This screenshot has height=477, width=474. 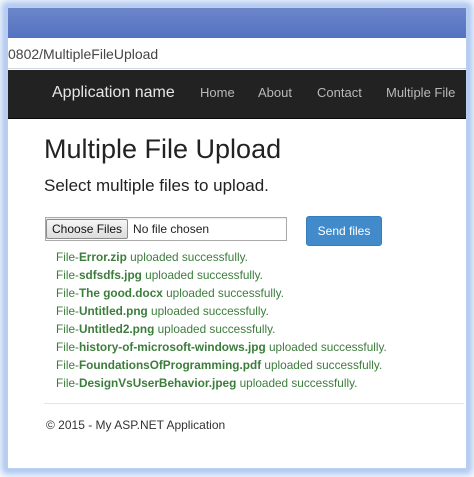 What do you see at coordinates (110, 275) in the screenshot?
I see `result-file-name: sdfsdfs.jpg` at bounding box center [110, 275].